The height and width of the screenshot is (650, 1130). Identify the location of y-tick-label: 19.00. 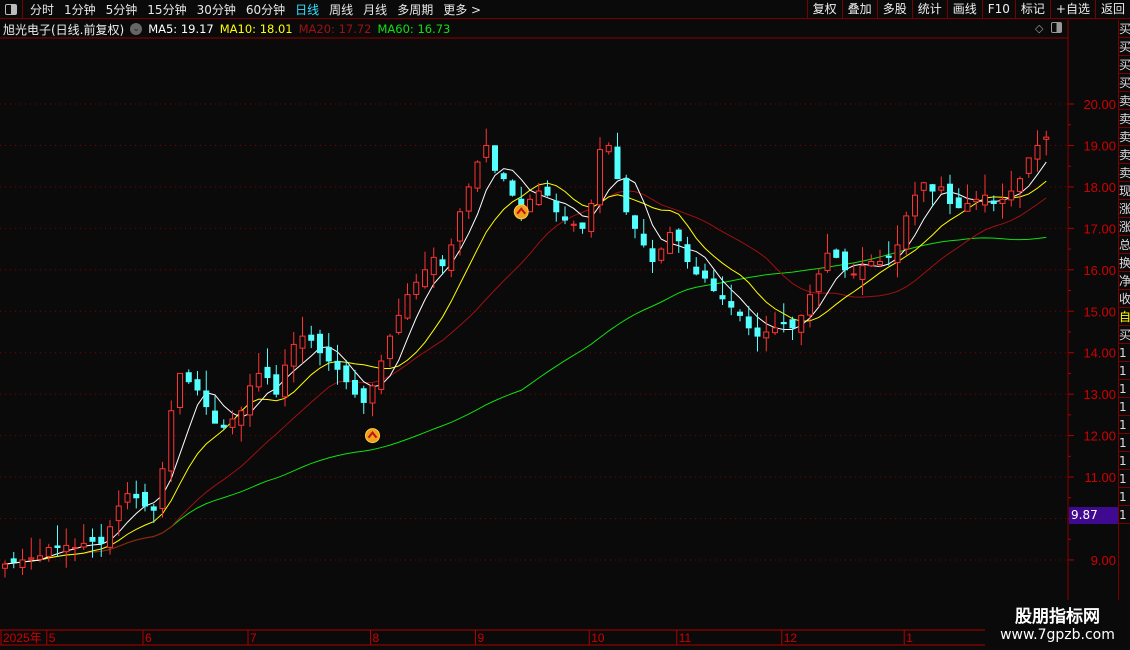
(1099, 145).